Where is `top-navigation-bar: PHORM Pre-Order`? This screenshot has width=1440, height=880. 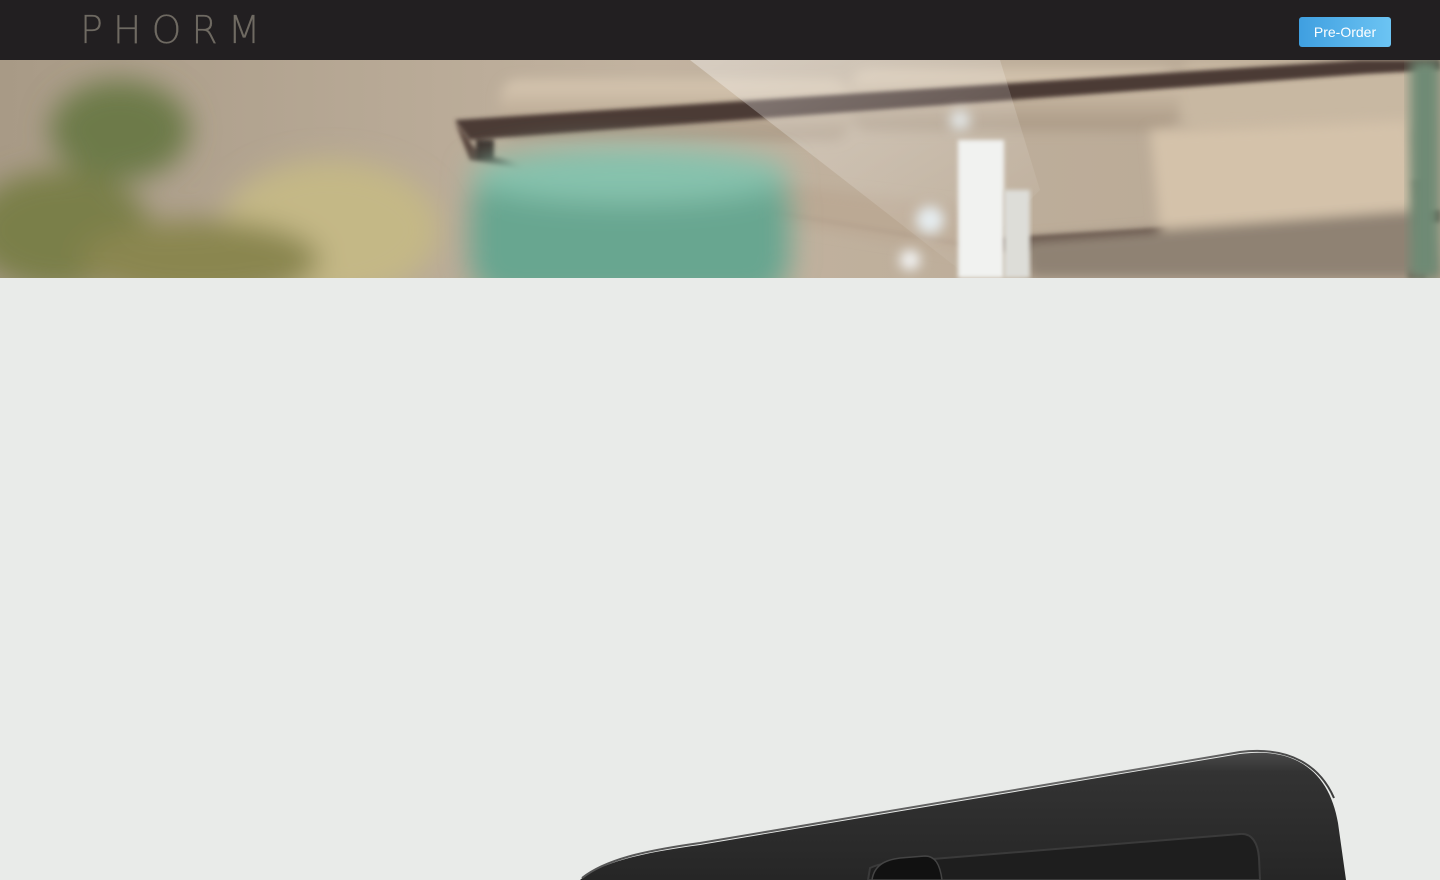
top-navigation-bar: PHORM Pre-Order is located at coordinates (720, 30).